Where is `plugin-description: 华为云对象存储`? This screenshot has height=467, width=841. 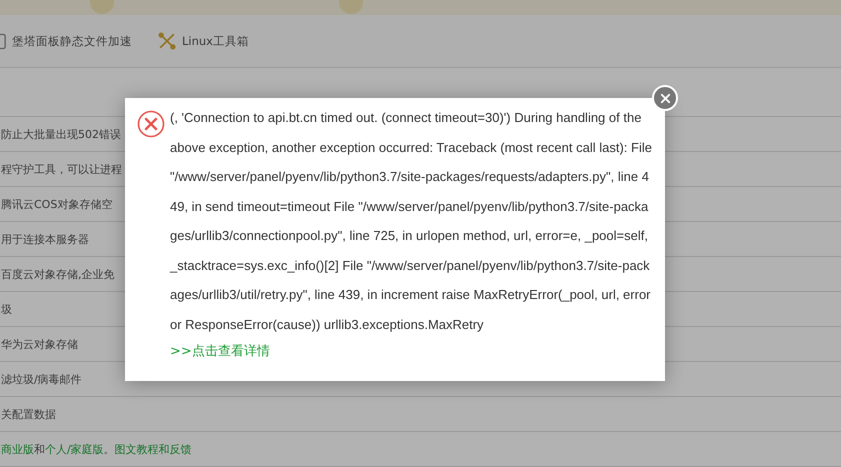 plugin-description: 华为云对象存储 is located at coordinates (39, 344).